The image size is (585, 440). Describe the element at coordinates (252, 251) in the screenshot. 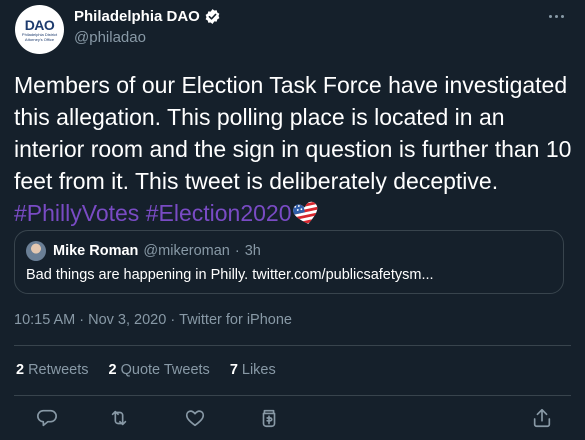

I see `quoted-time: 3h` at that location.